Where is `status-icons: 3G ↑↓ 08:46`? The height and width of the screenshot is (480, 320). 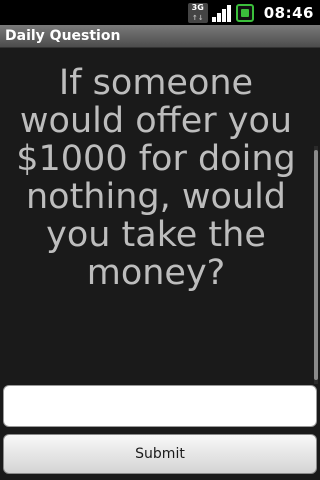
status-icons: 3G ↑↓ 08:46 is located at coordinates (253, 12).